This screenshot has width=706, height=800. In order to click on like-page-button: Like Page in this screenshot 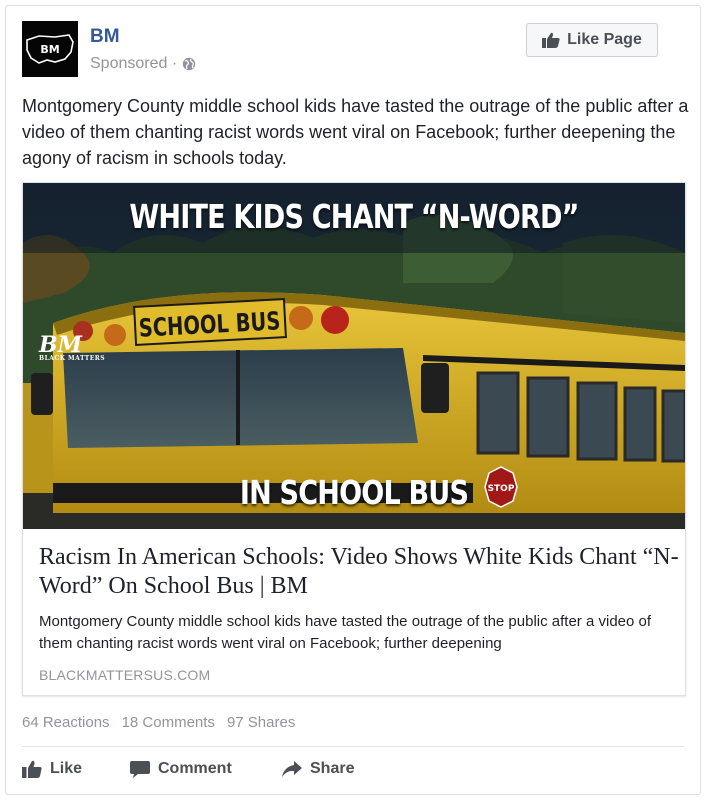, I will do `click(592, 40)`.